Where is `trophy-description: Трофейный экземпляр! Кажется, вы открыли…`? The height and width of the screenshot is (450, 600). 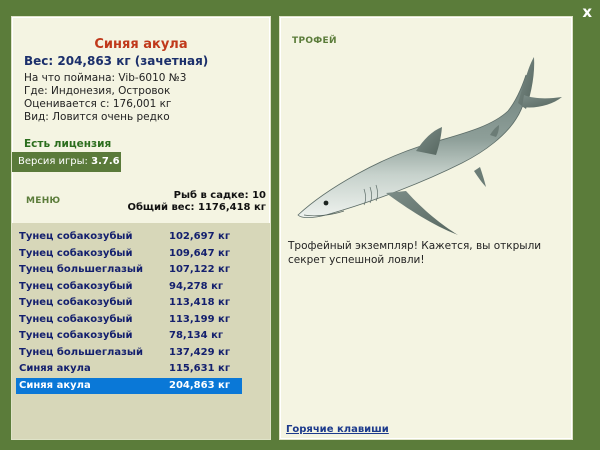 trophy-description: Трофейный экземпляр! Кажется, вы открыли… is located at coordinates (415, 253).